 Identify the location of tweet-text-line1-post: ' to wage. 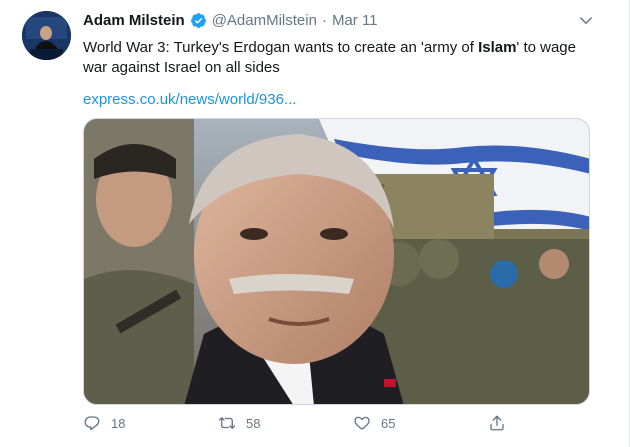
(546, 47).